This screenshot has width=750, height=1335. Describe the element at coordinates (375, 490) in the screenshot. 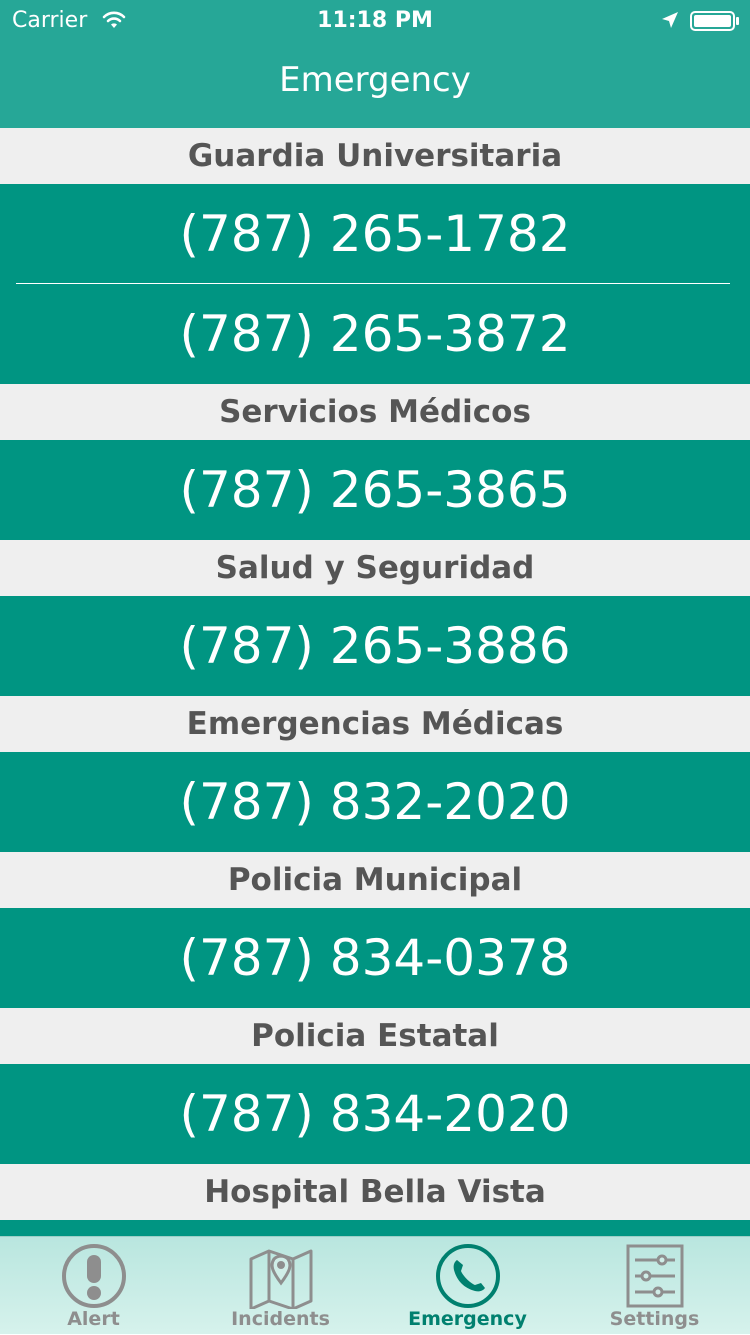

I see `phone-number-button: (787) 265-3865` at that location.